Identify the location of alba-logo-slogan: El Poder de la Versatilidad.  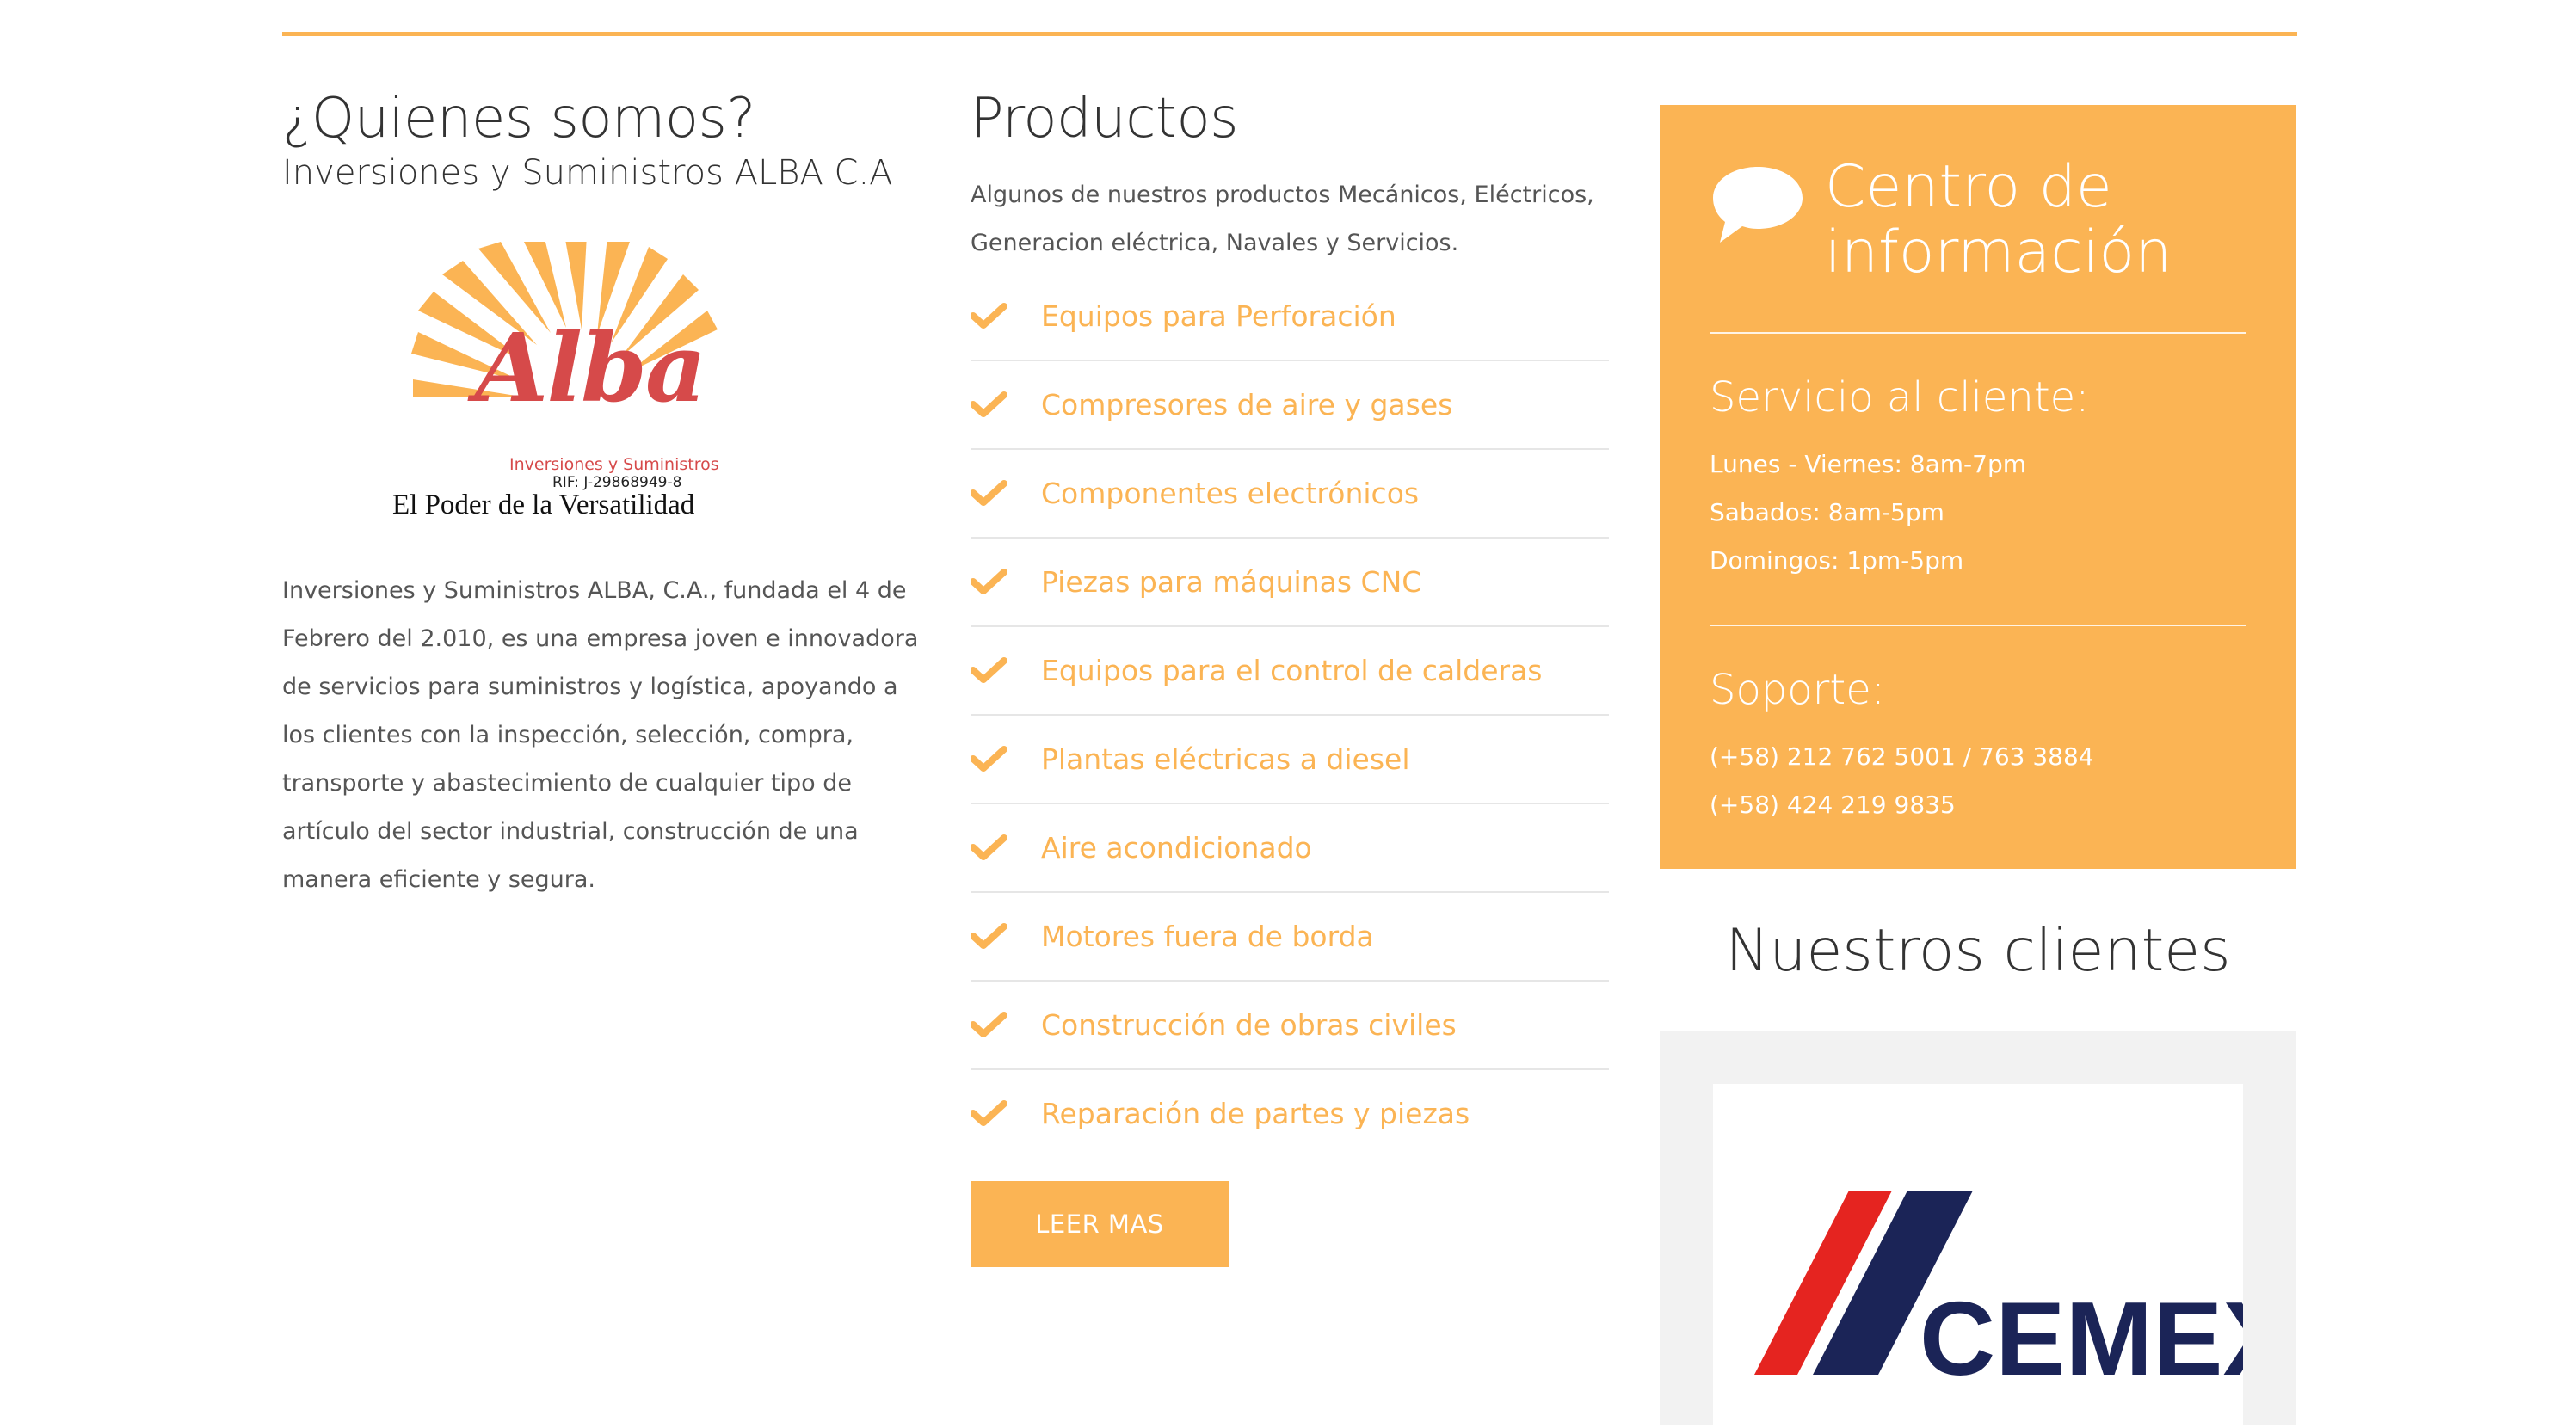
(543, 505).